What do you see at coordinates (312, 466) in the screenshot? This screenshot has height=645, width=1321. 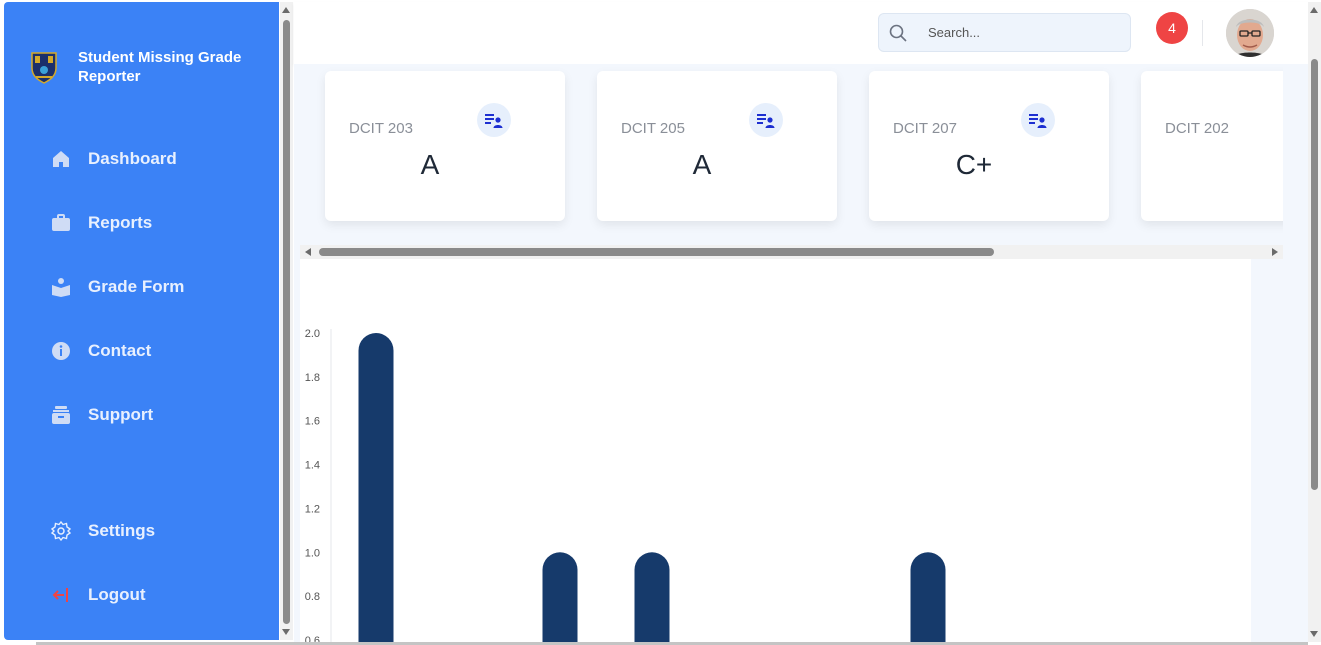 I see `y-tick-label: 1.4` at bounding box center [312, 466].